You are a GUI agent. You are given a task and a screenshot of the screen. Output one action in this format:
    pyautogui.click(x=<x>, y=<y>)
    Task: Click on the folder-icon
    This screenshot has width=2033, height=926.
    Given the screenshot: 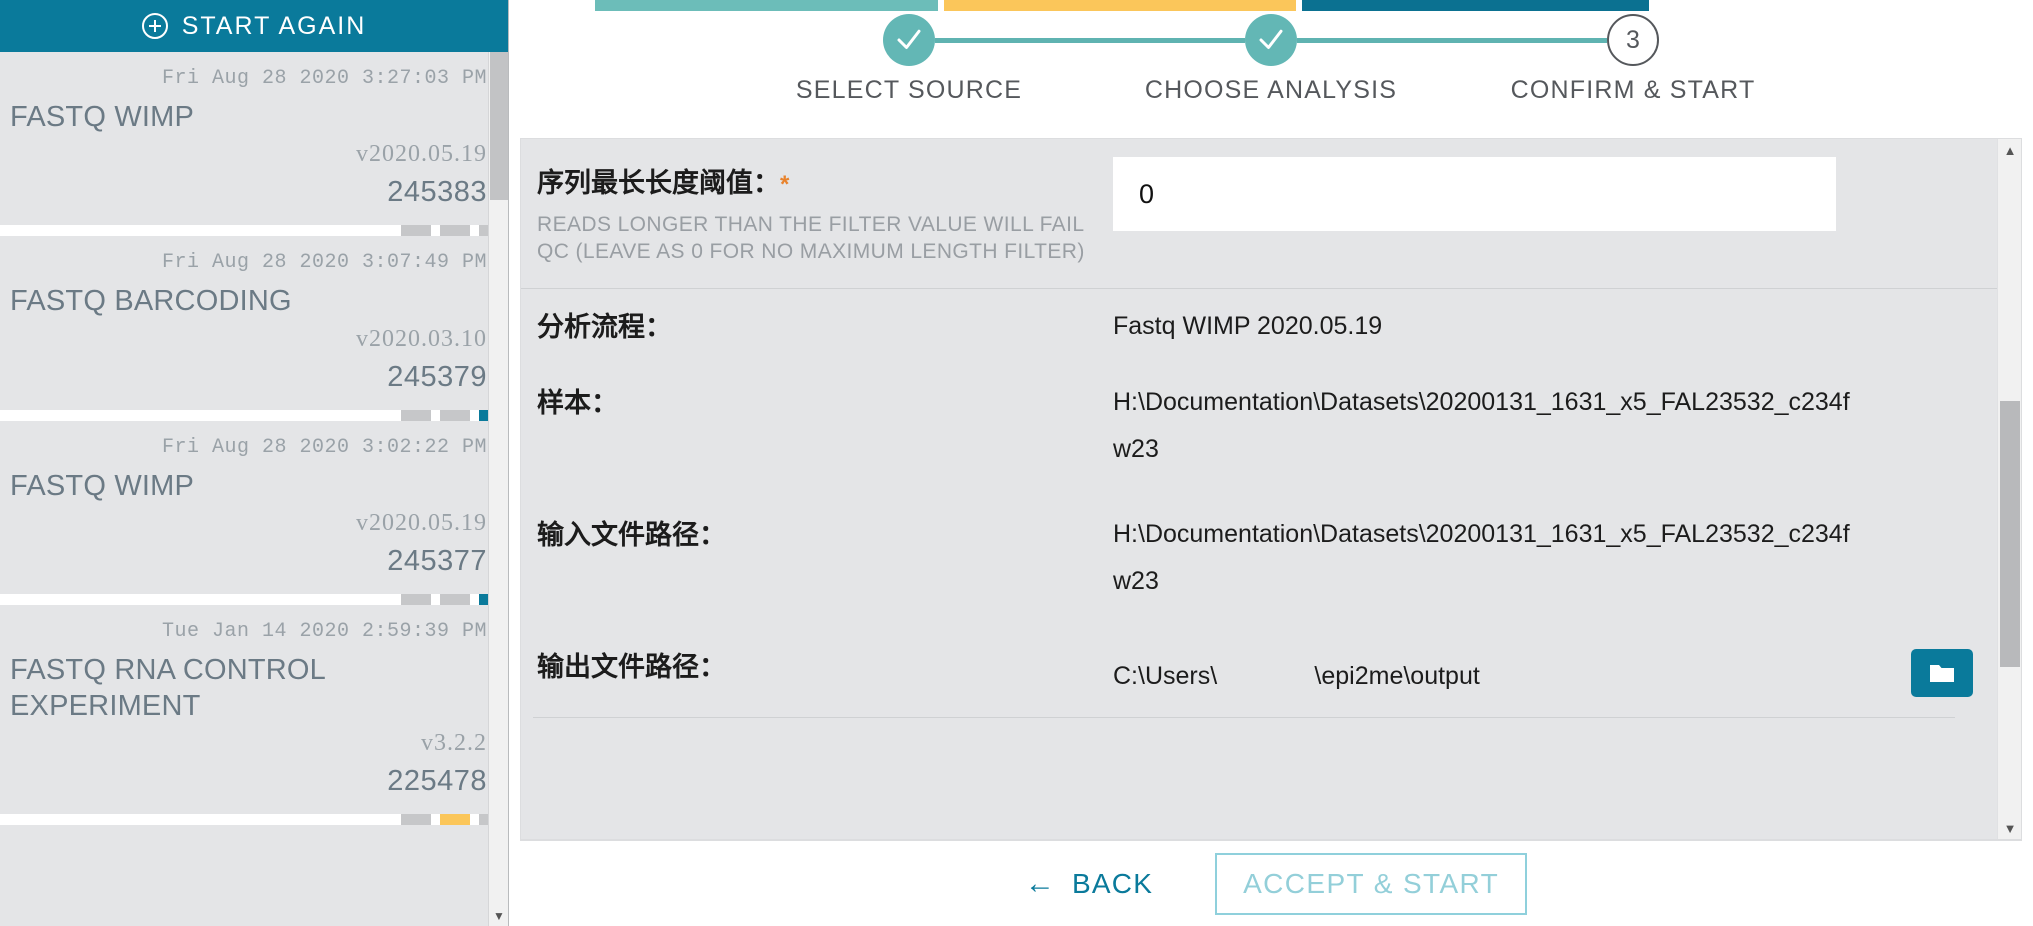 What is the action you would take?
    pyautogui.click(x=1942, y=673)
    